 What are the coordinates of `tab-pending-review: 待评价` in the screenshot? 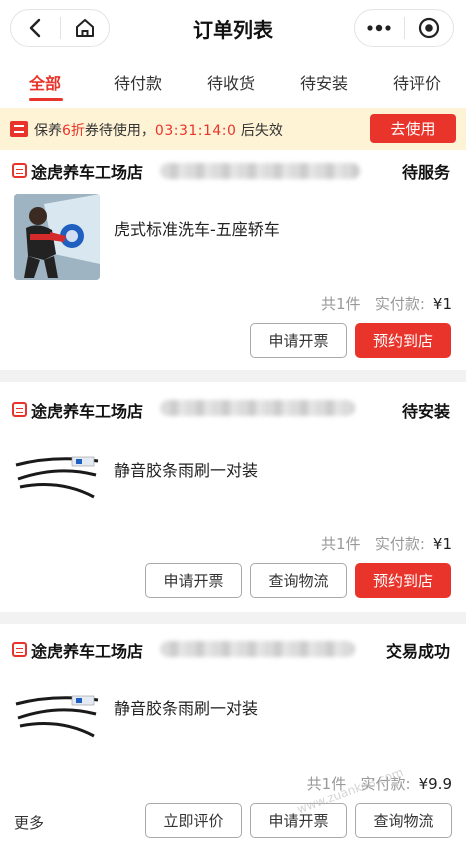 It's located at (417, 82).